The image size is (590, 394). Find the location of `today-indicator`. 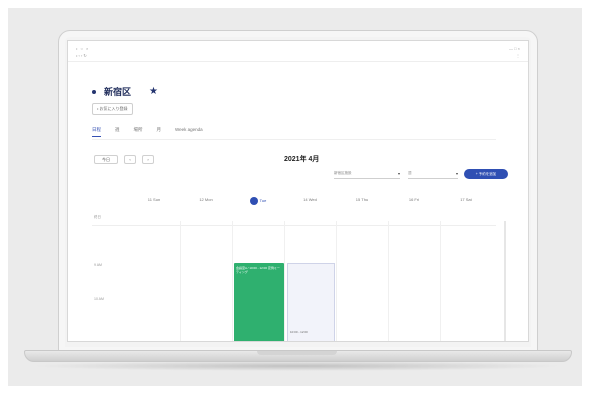

today-indicator is located at coordinates (253, 201).